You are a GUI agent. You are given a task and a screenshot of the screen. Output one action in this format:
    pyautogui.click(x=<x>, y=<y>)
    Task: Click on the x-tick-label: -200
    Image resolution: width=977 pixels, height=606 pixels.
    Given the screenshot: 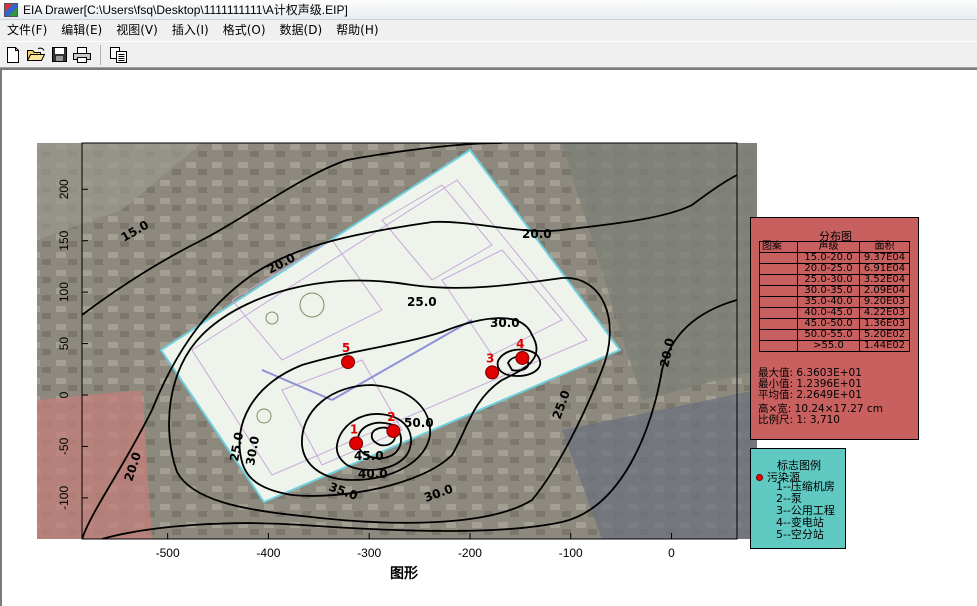 What is the action you would take?
    pyautogui.click(x=470, y=553)
    